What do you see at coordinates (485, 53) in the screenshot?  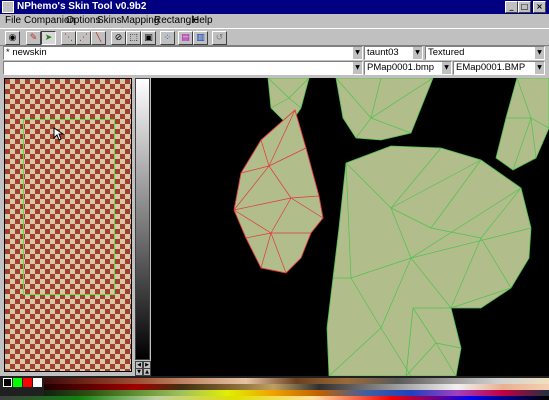 I see `render-mode-select: Textured ▼` at bounding box center [485, 53].